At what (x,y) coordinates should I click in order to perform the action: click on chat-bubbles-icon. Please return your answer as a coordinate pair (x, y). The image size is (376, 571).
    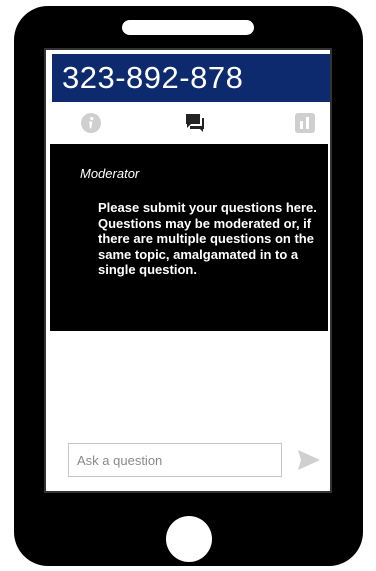
    Looking at the image, I should click on (195, 123).